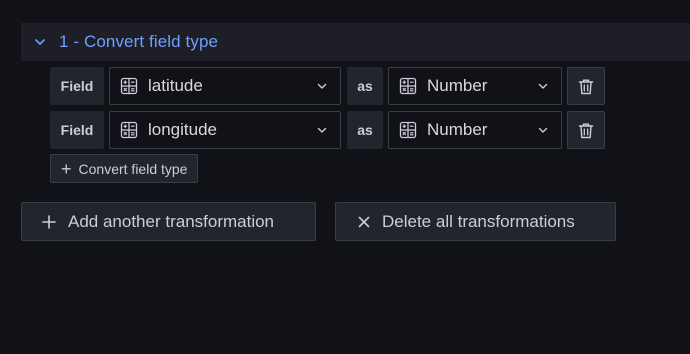  What do you see at coordinates (133, 168) in the screenshot?
I see `add-conversion-label: Convert field type` at bounding box center [133, 168].